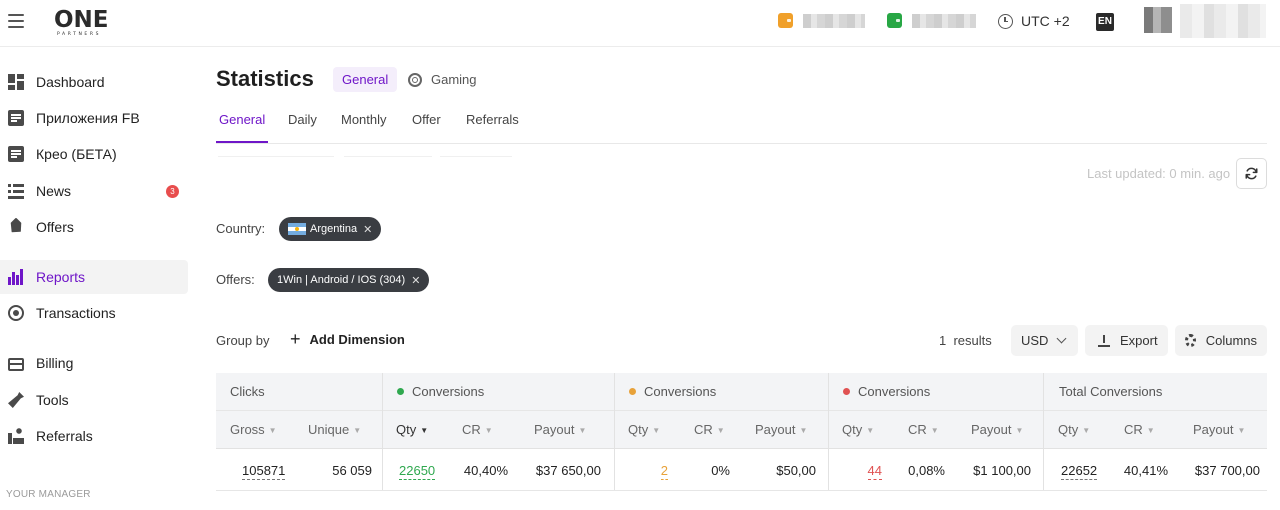  I want to click on refresh-button, so click(1251, 173).